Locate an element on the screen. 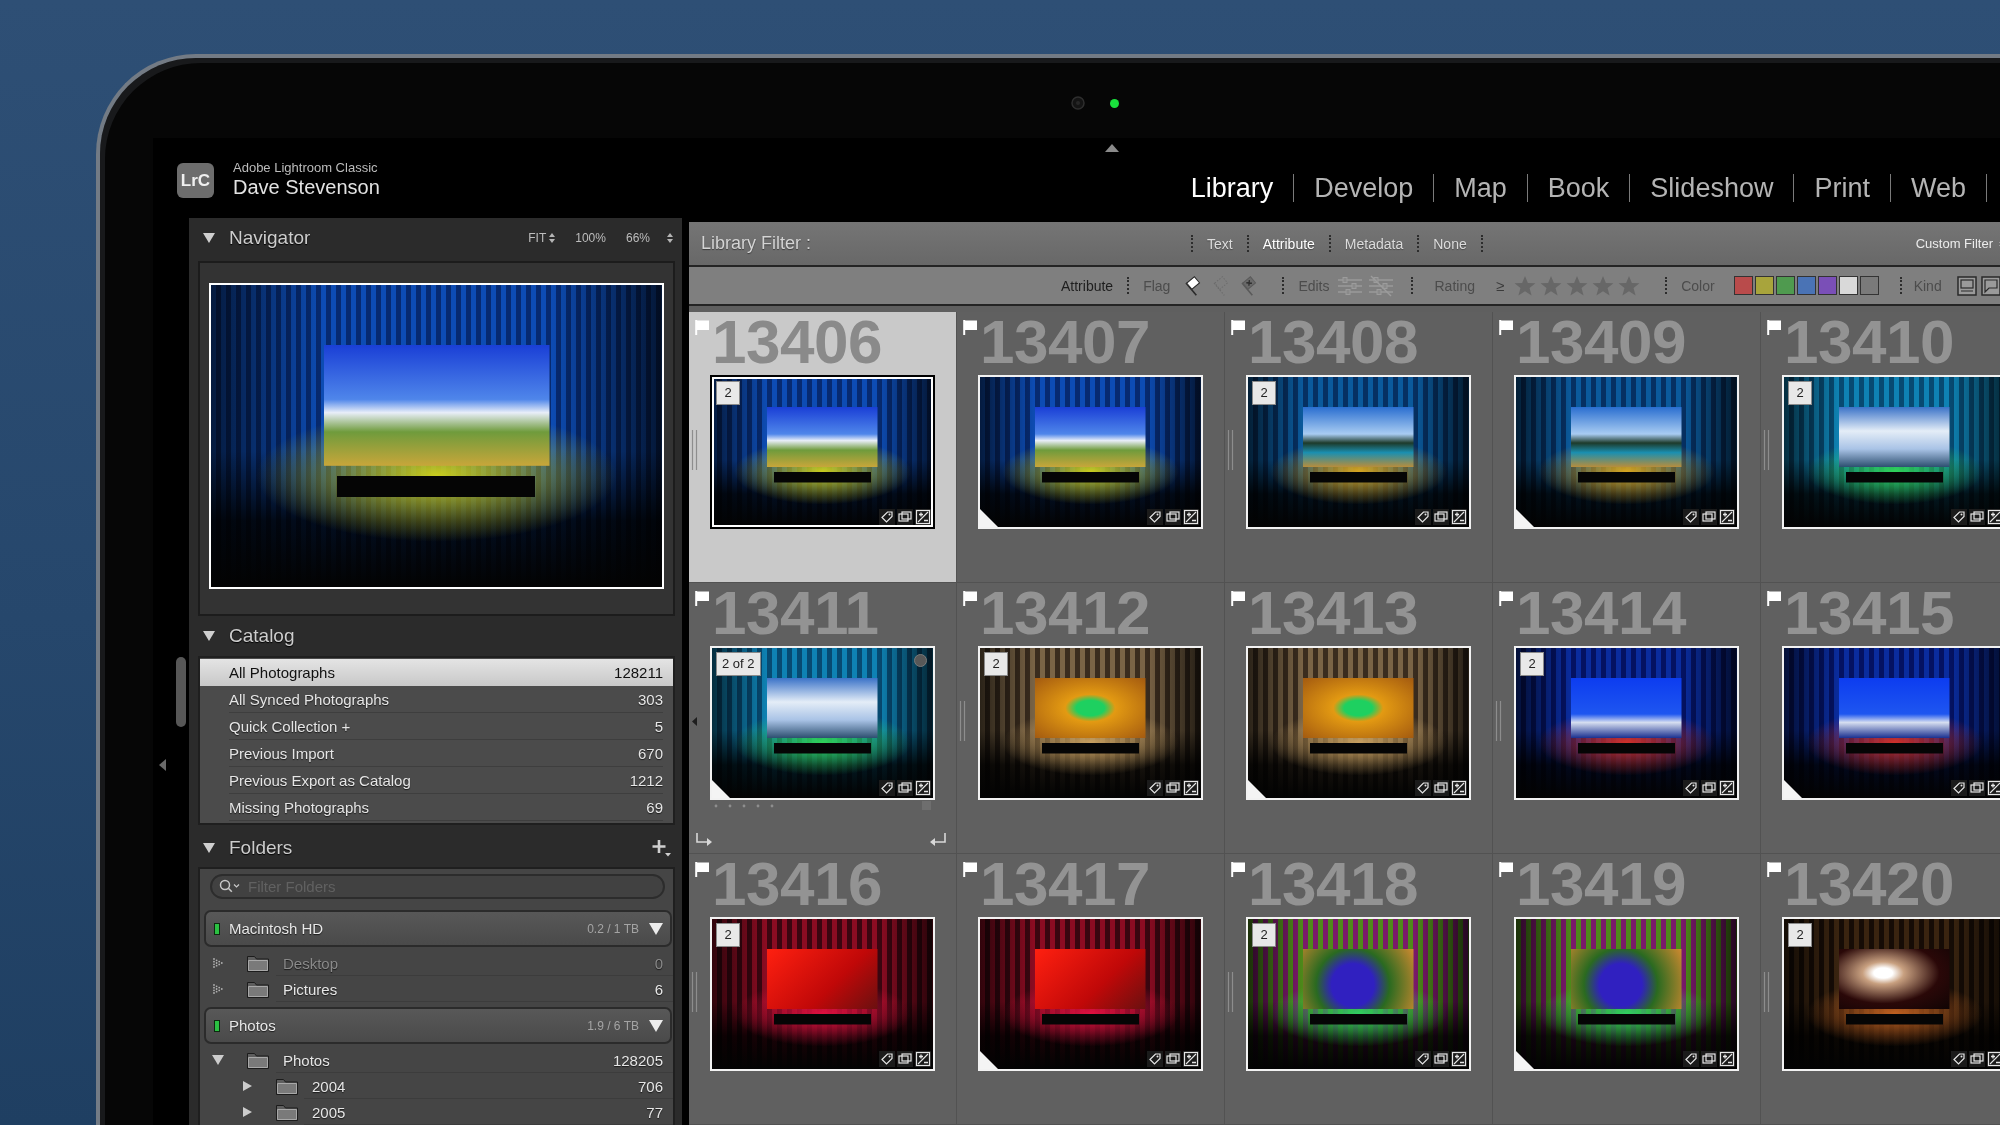  filter-tab: Metadata is located at coordinates (1374, 243).